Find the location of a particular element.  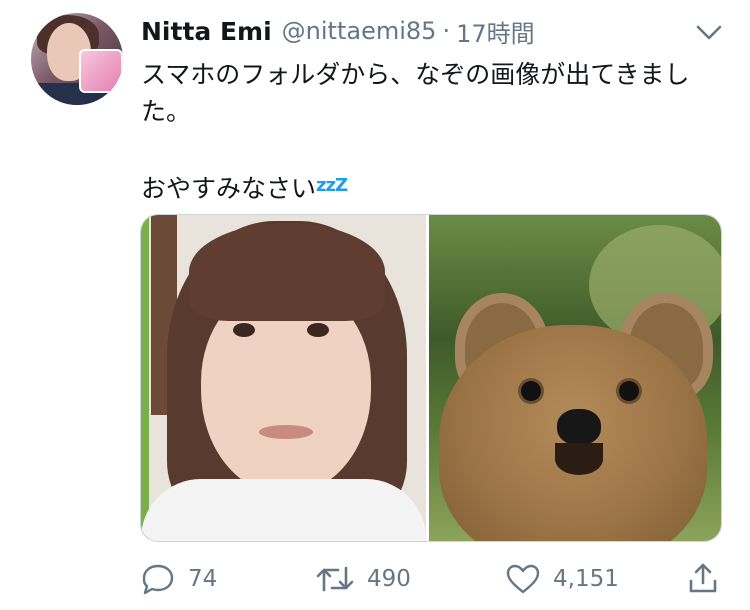

like-button: 4,151 is located at coordinates (562, 579).